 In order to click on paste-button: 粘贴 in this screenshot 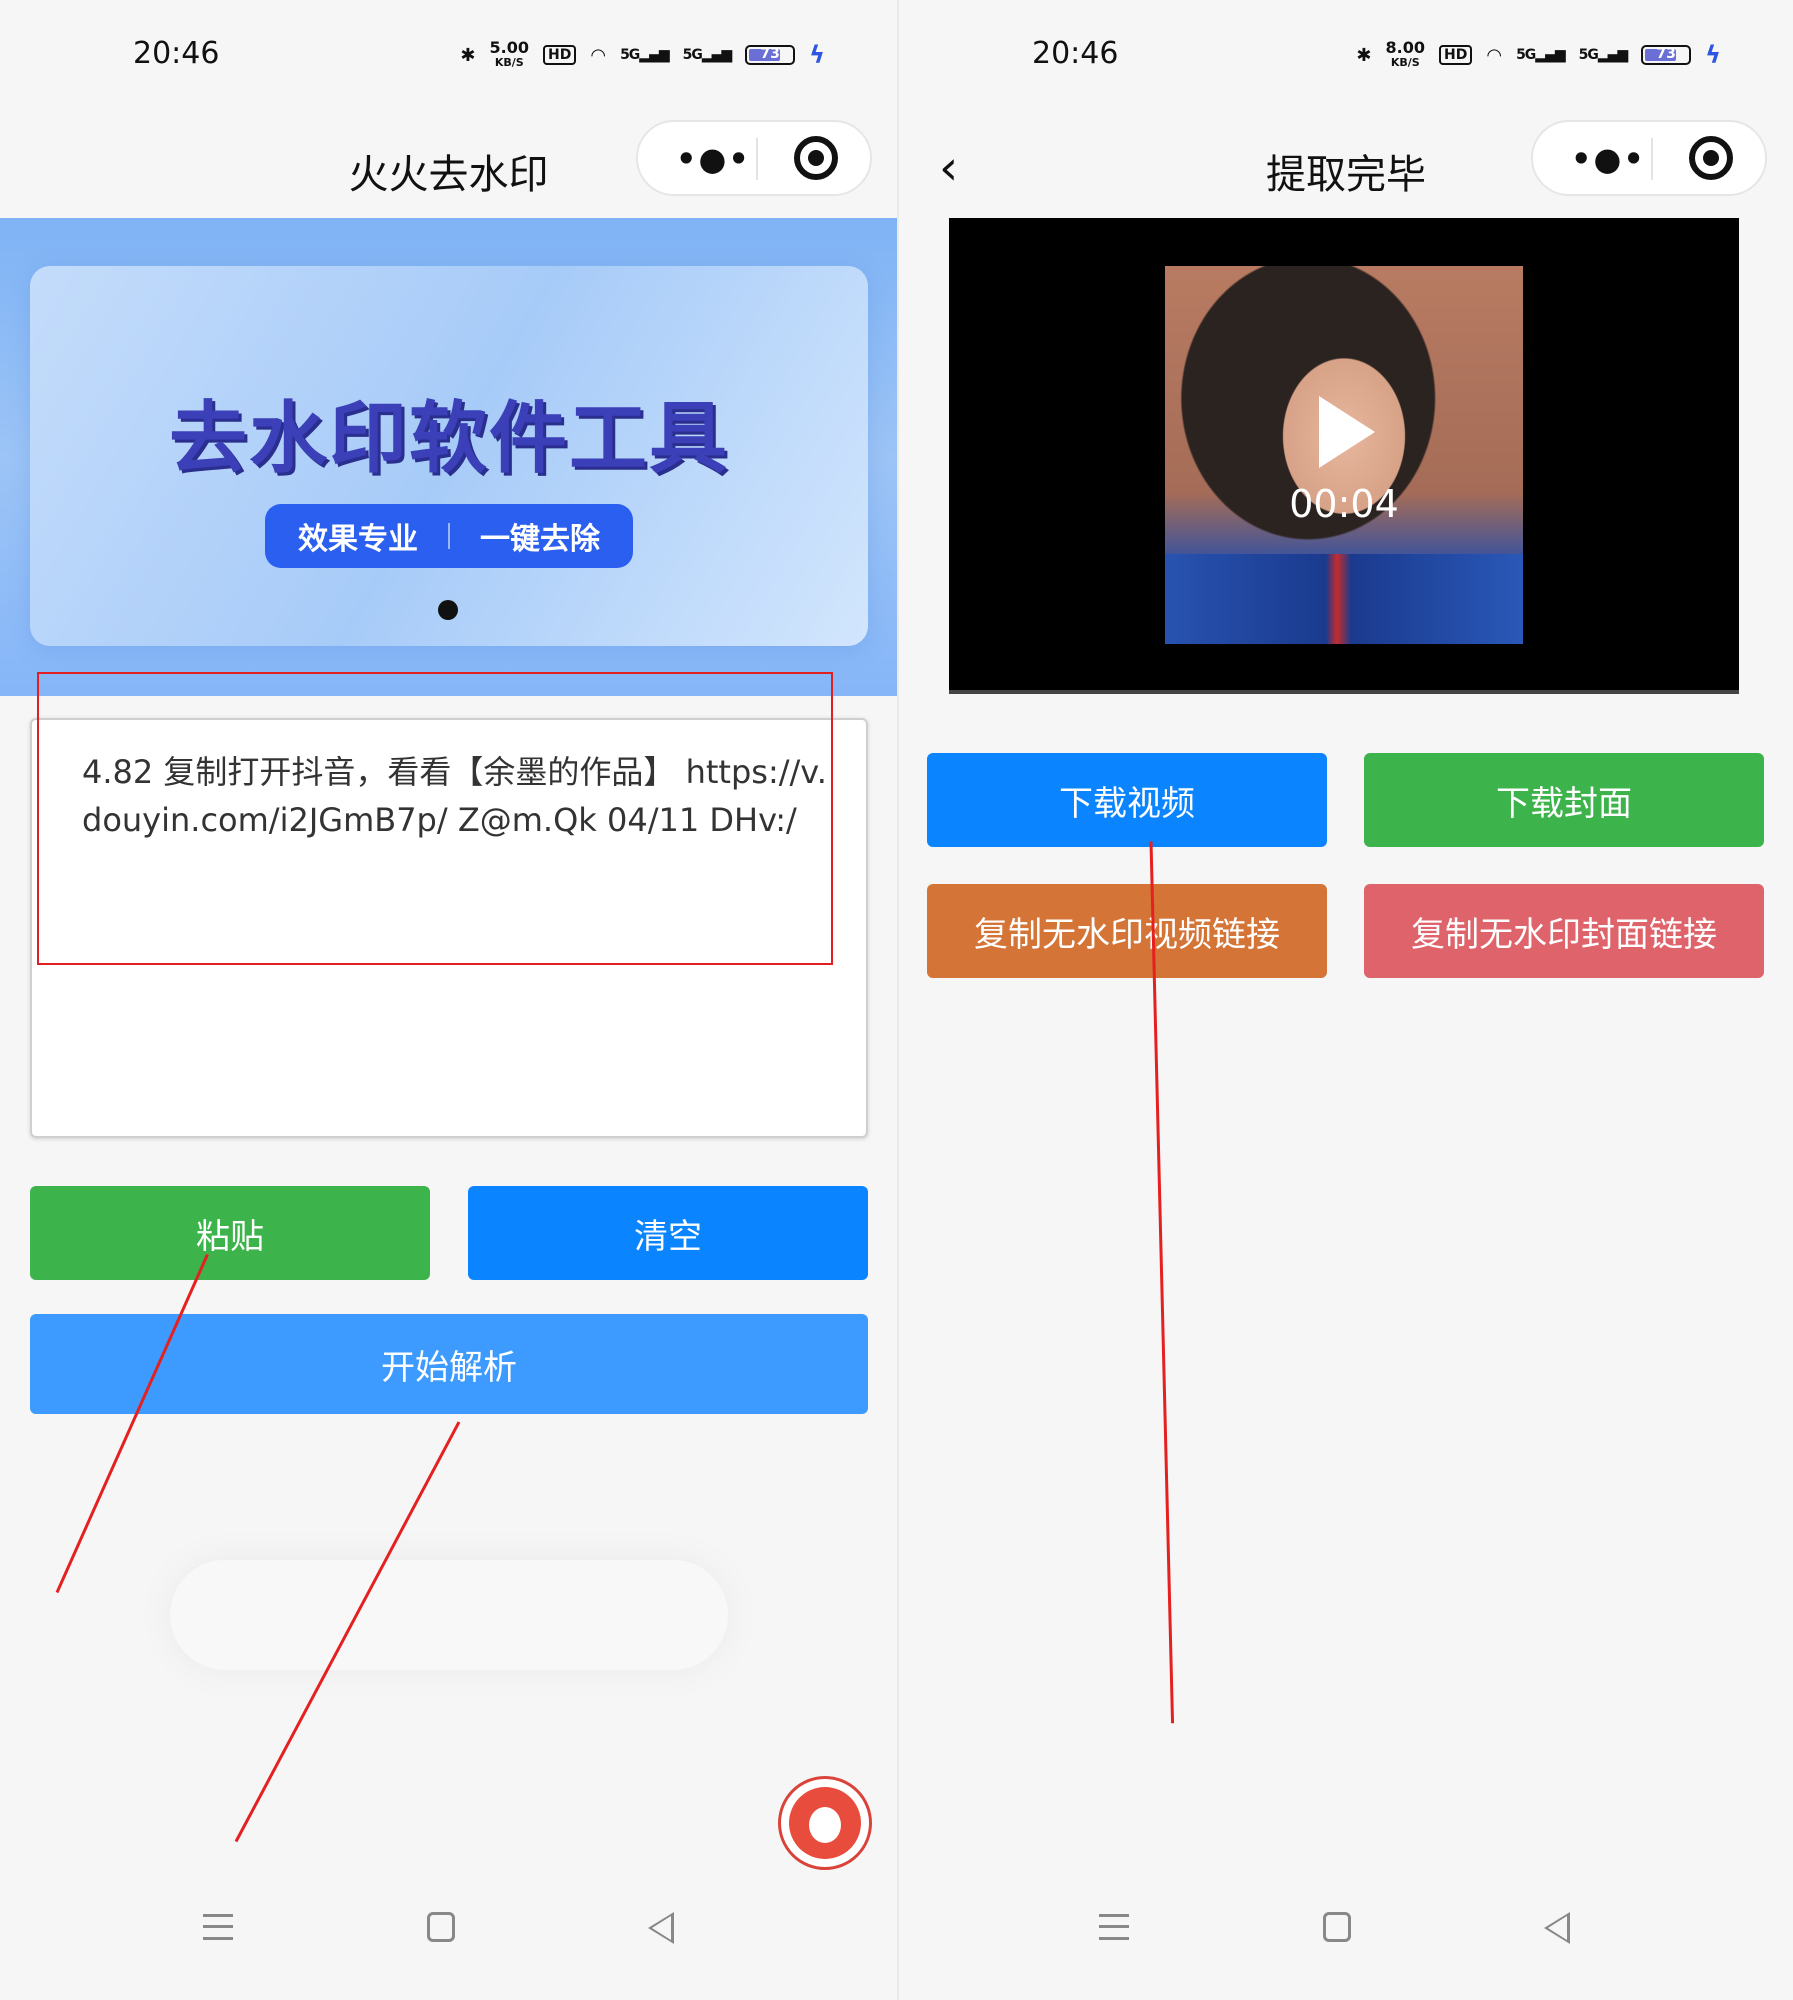, I will do `click(230, 1233)`.